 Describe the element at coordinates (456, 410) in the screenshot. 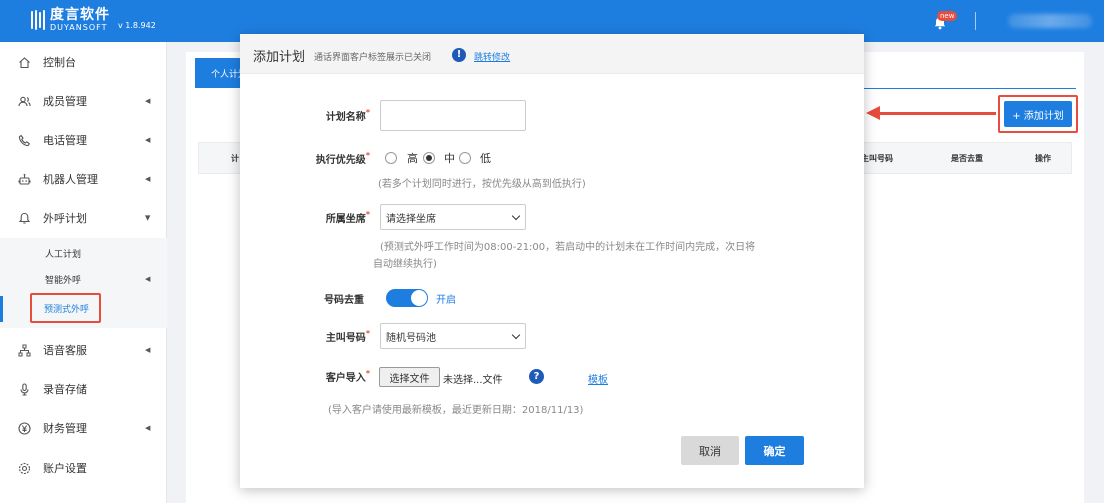

I see `import-hint: (导入客户请使用最新模板，最近更新日期：2018/11/13)` at that location.